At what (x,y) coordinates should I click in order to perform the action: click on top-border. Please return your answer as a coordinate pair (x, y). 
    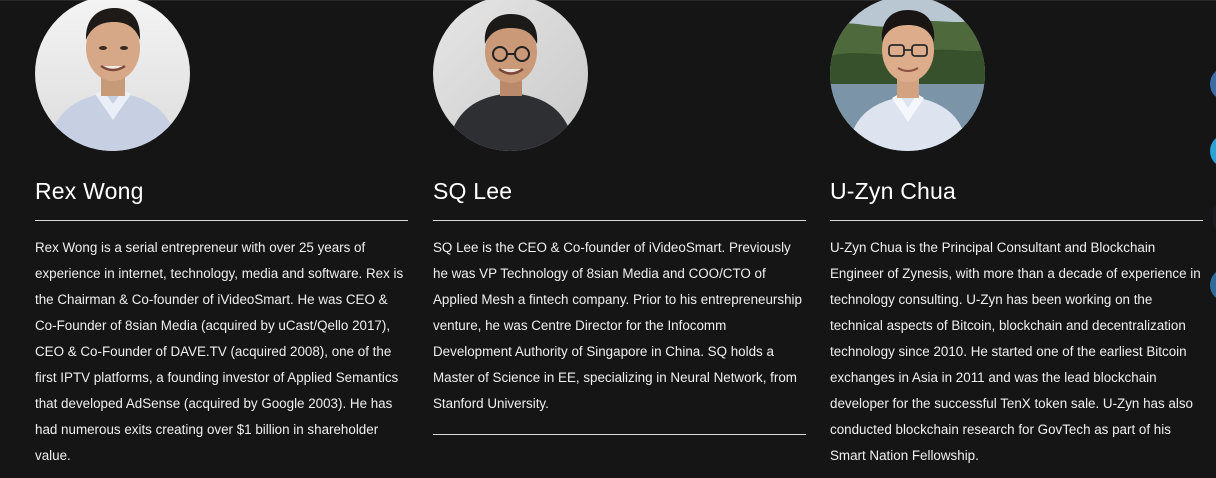
    Looking at the image, I should click on (608, 0).